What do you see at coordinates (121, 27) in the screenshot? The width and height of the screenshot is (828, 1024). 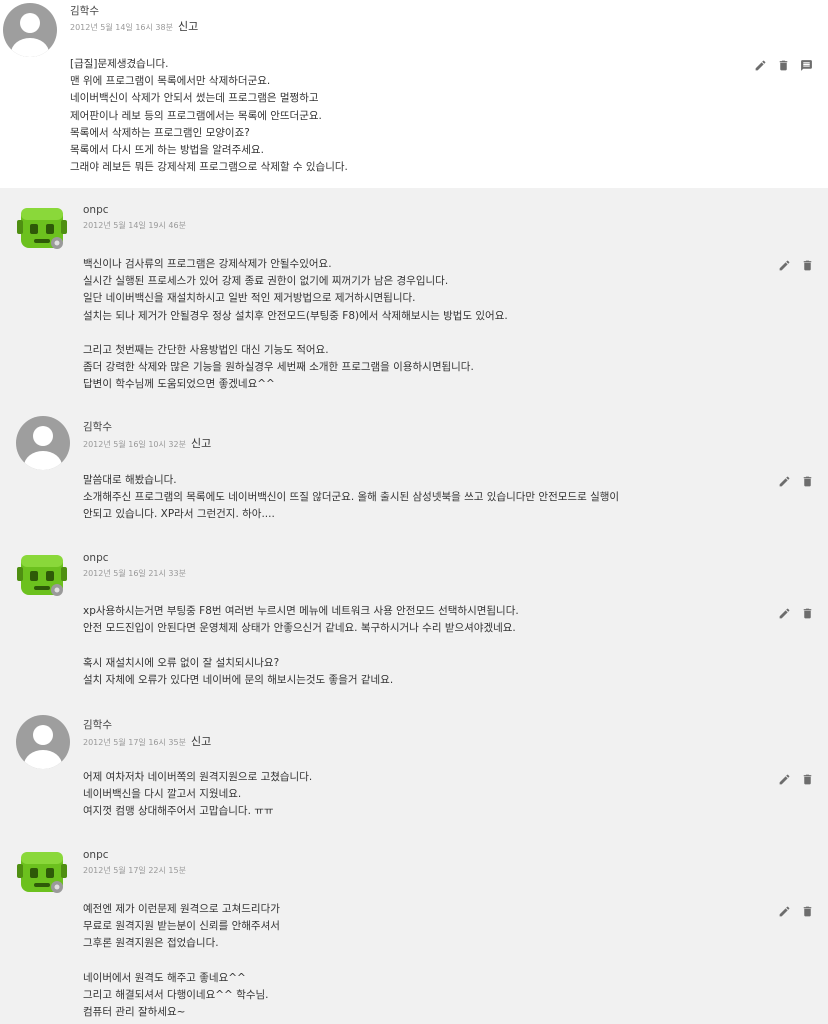 I see `comment-date: 2012년 5월 14일 16시 38분` at bounding box center [121, 27].